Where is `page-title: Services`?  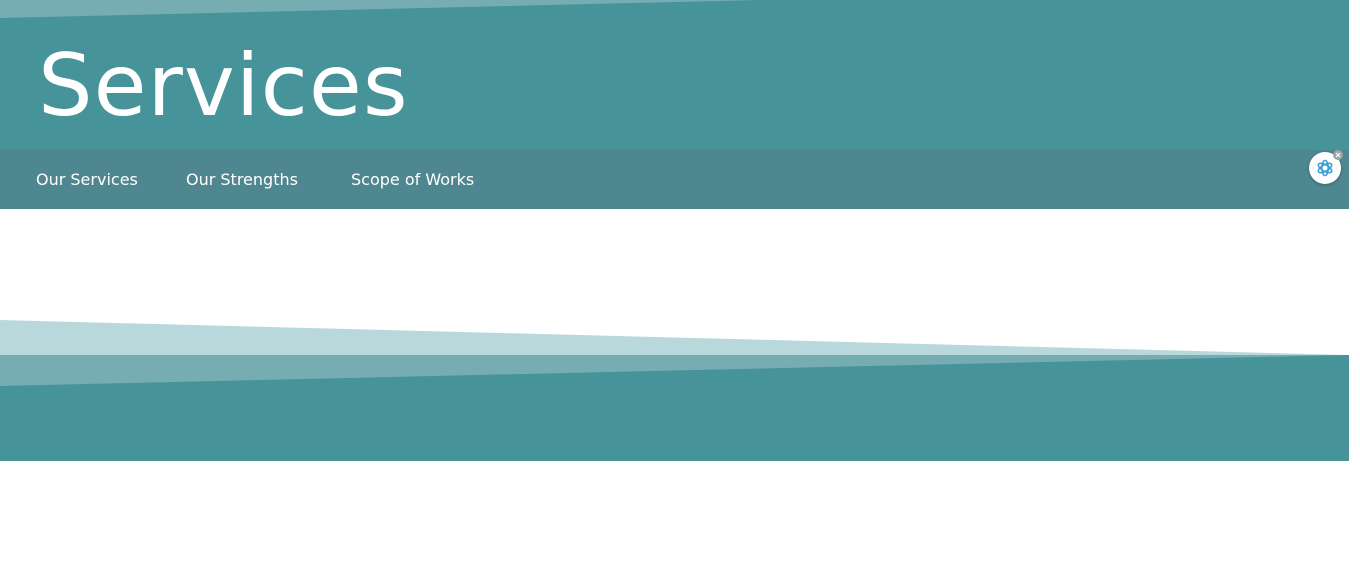
page-title: Services is located at coordinates (223, 86).